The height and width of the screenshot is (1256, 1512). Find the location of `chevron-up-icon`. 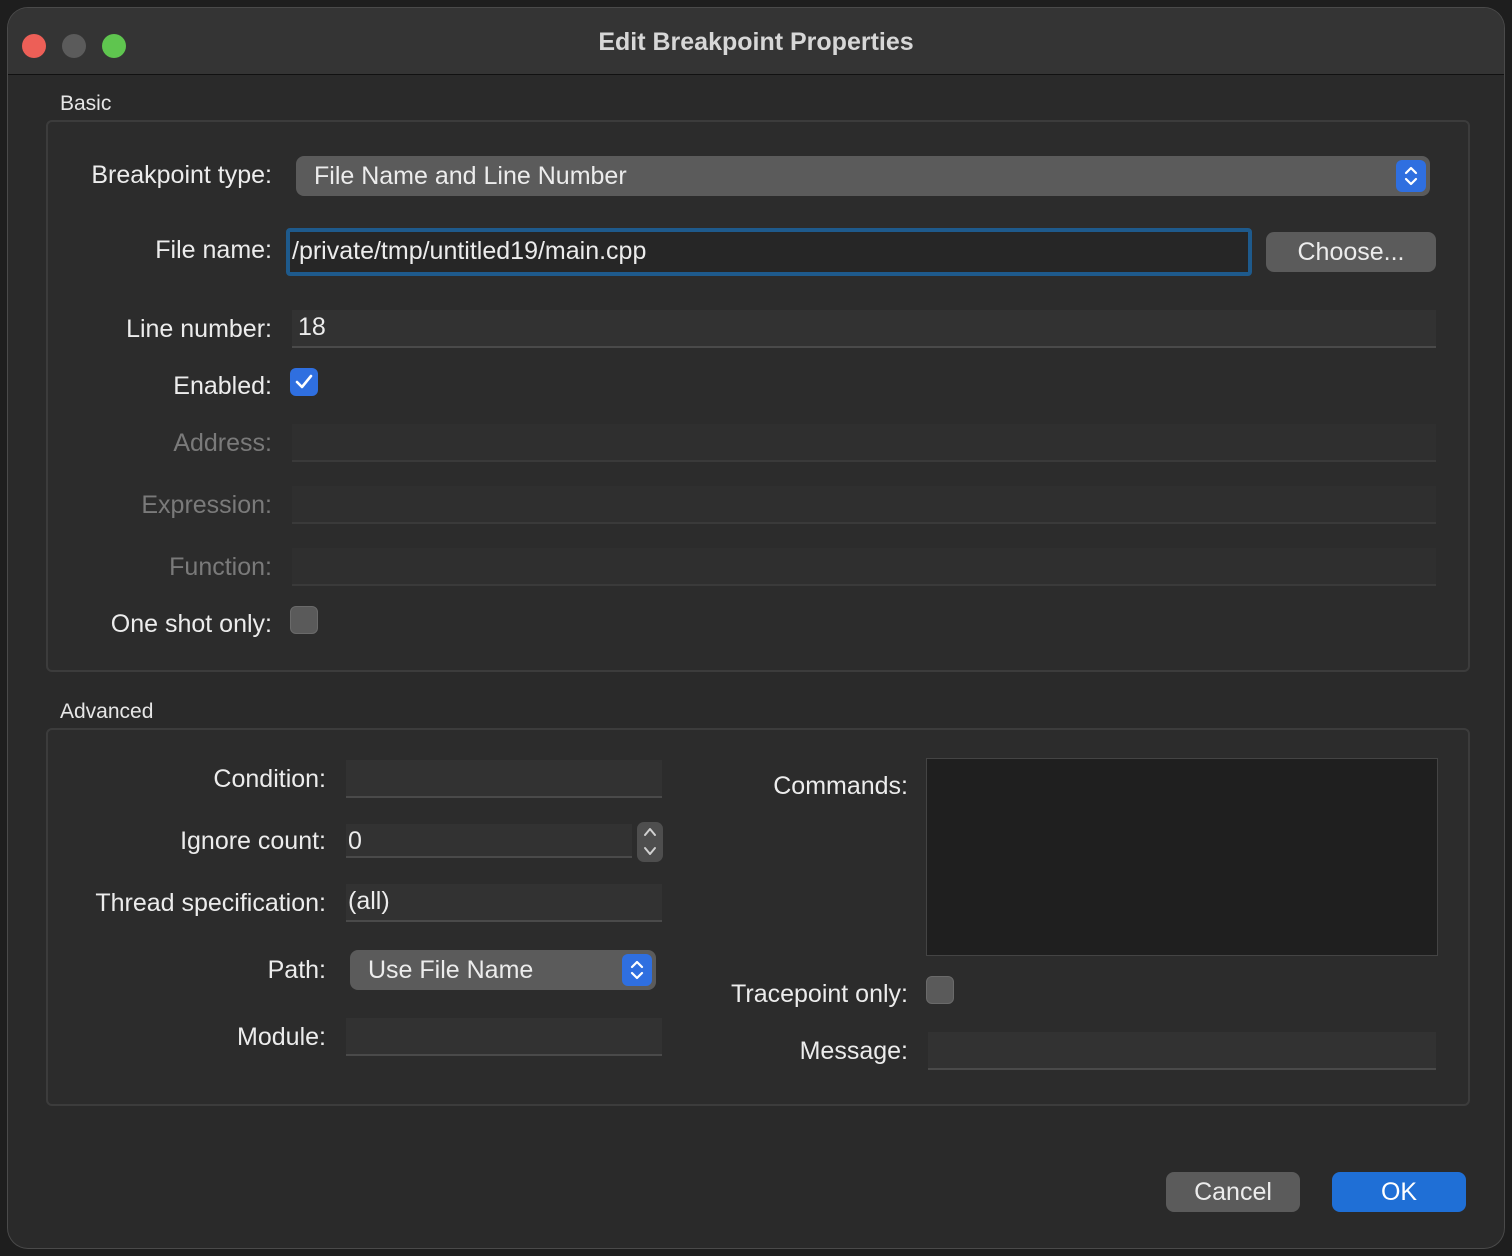

chevron-up-icon is located at coordinates (650, 832).